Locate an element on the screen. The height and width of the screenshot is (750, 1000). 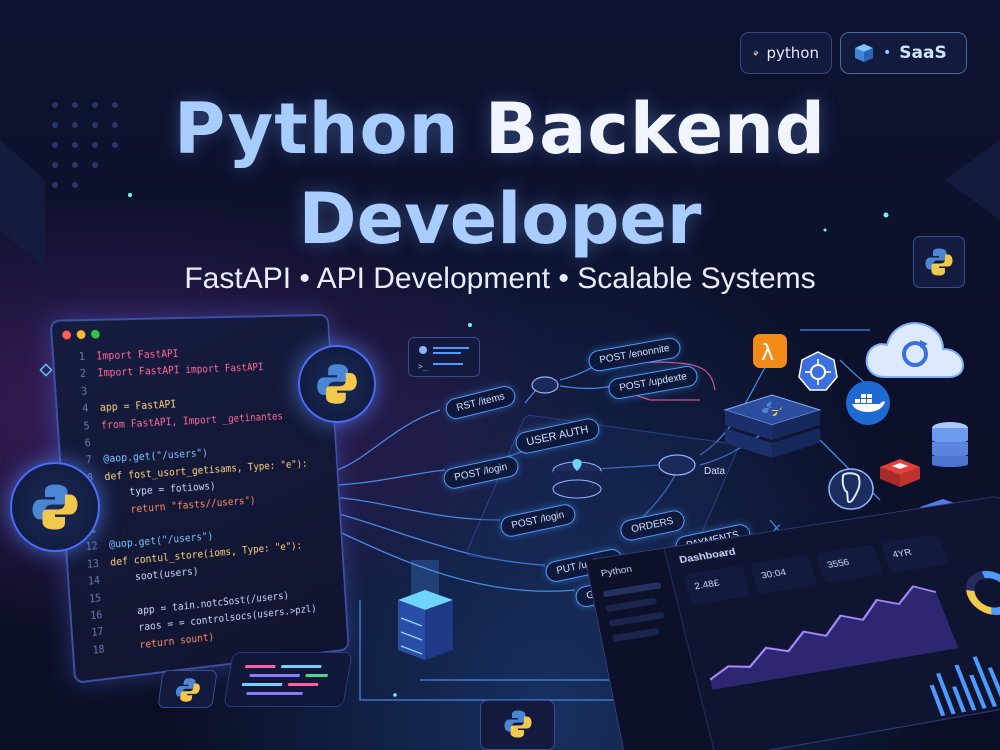
code-line: 15 is located at coordinates (96, 598).